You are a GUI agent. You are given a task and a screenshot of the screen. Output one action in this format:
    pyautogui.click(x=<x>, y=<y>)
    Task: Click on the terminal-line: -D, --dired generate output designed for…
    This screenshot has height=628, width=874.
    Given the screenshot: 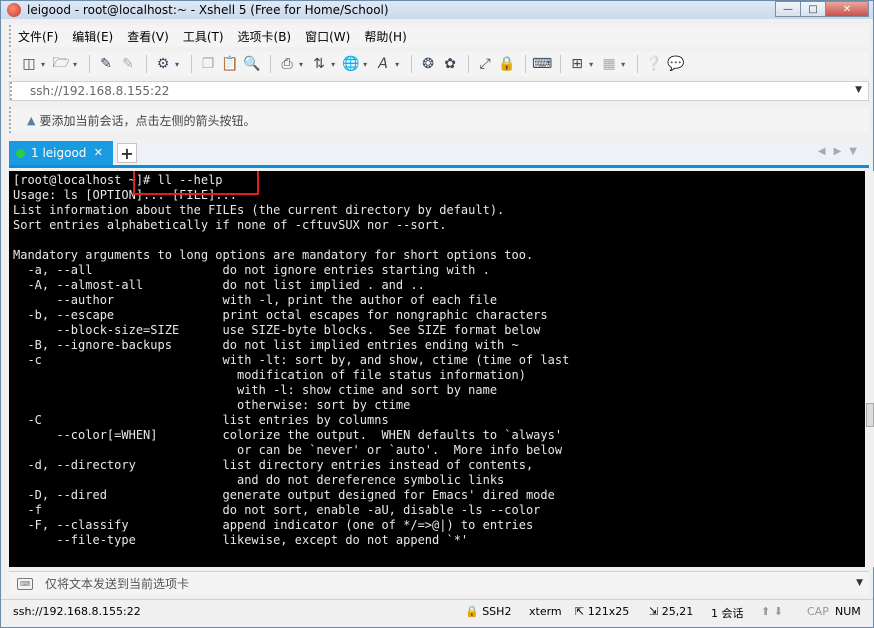 What is the action you would take?
    pyautogui.click(x=284, y=495)
    